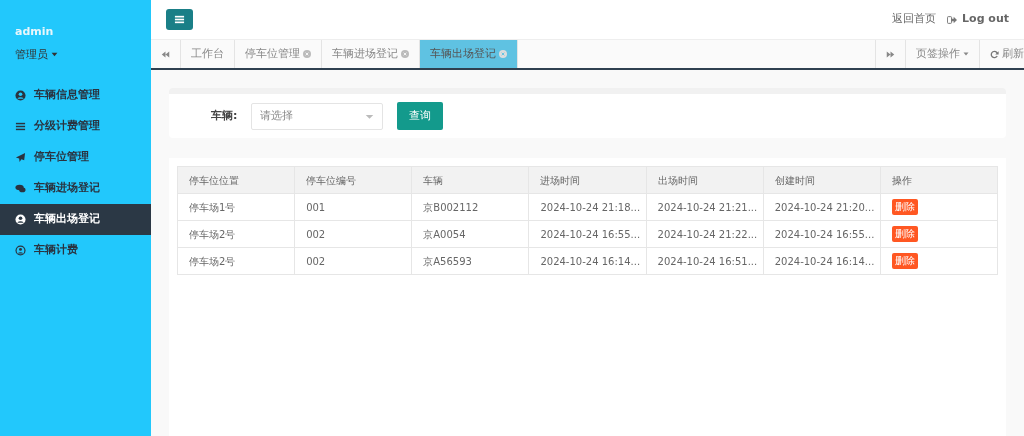 The image size is (1024, 436). Describe the element at coordinates (977, 19) in the screenshot. I see `logout-link: Log out` at that location.